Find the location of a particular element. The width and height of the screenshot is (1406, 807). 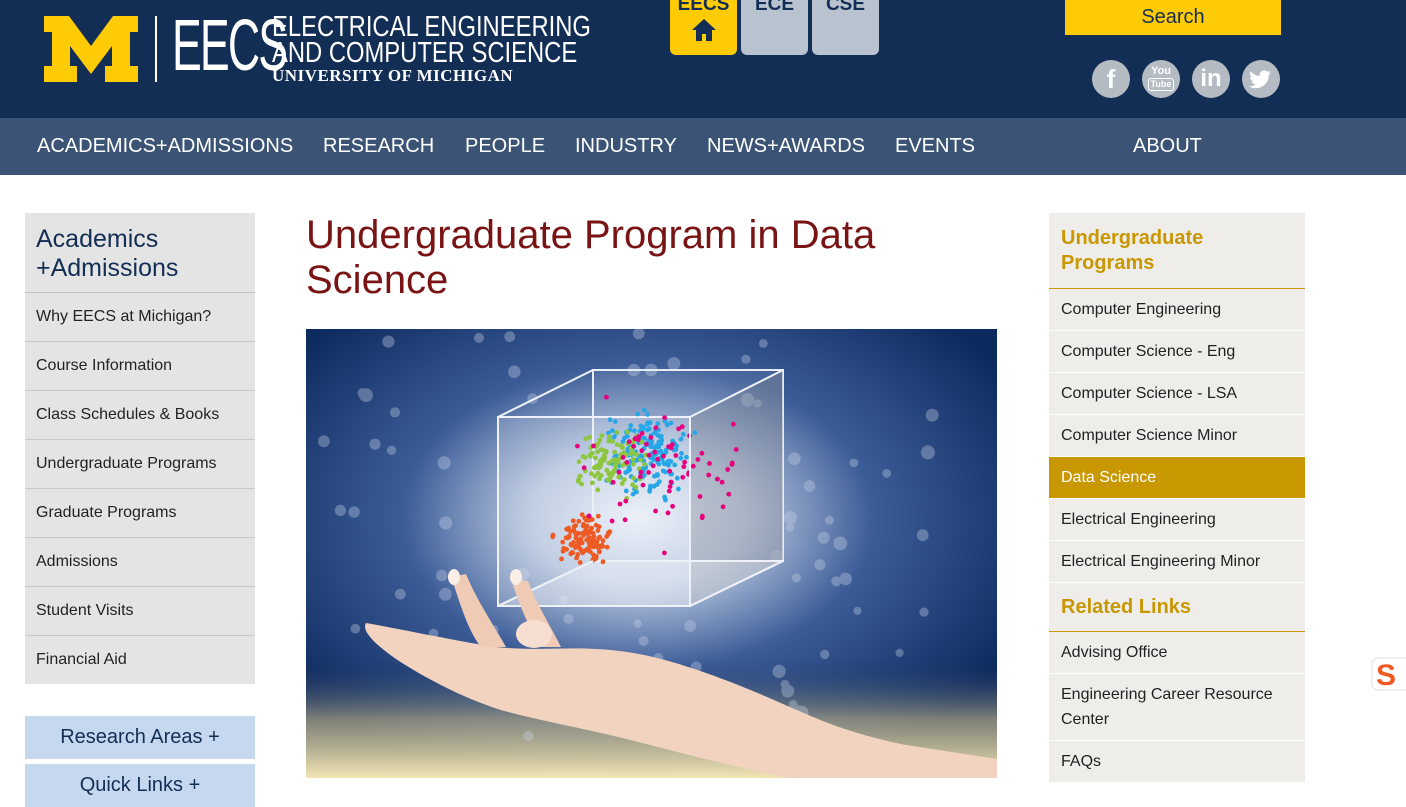

tab-cse: CSE is located at coordinates (845, 27).